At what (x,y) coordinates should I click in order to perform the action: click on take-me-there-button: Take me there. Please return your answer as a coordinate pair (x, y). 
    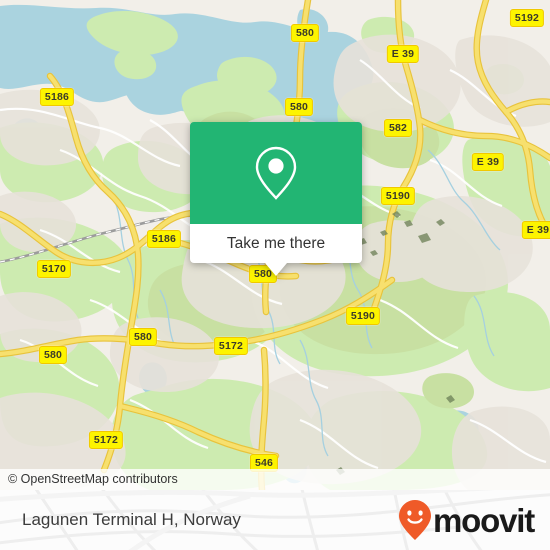
    Looking at the image, I should click on (276, 243).